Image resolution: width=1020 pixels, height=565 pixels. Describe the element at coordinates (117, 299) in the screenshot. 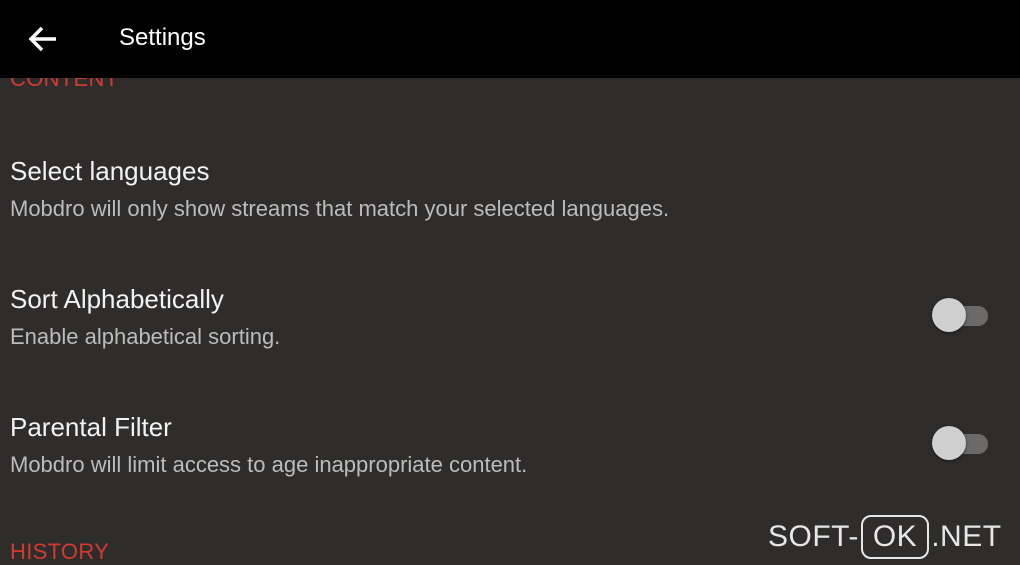

I see `pref-title: Sort Alphabetically` at that location.